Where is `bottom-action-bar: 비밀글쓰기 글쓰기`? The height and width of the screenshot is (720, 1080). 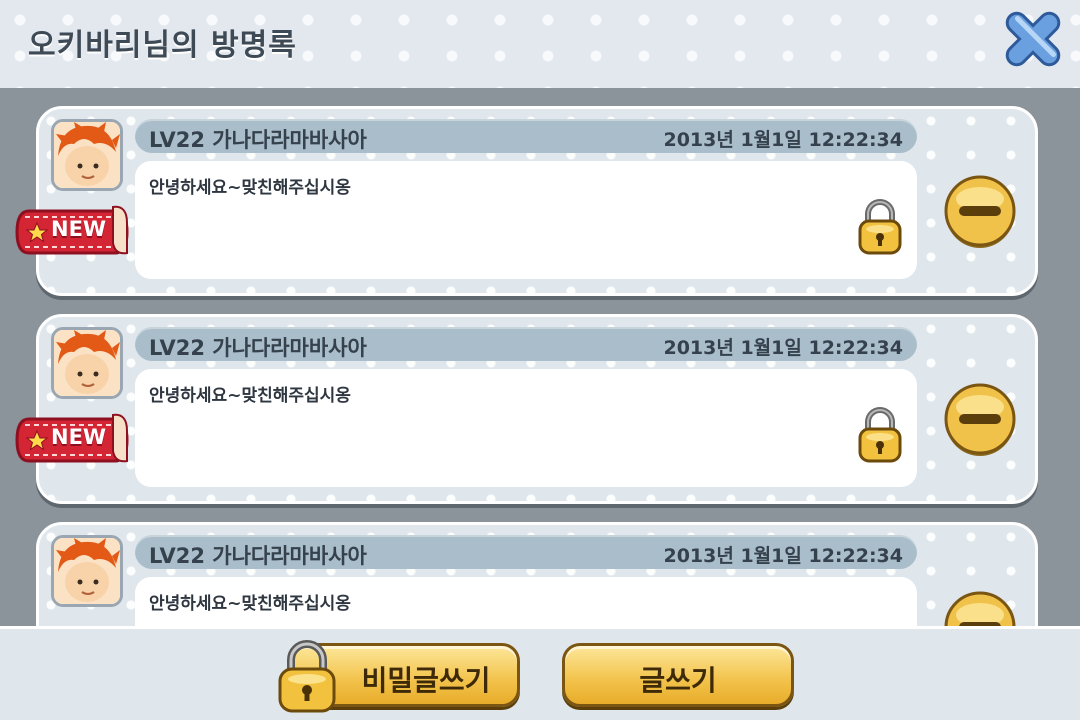
bottom-action-bar: 비밀글쓰기 글쓰기 is located at coordinates (540, 673).